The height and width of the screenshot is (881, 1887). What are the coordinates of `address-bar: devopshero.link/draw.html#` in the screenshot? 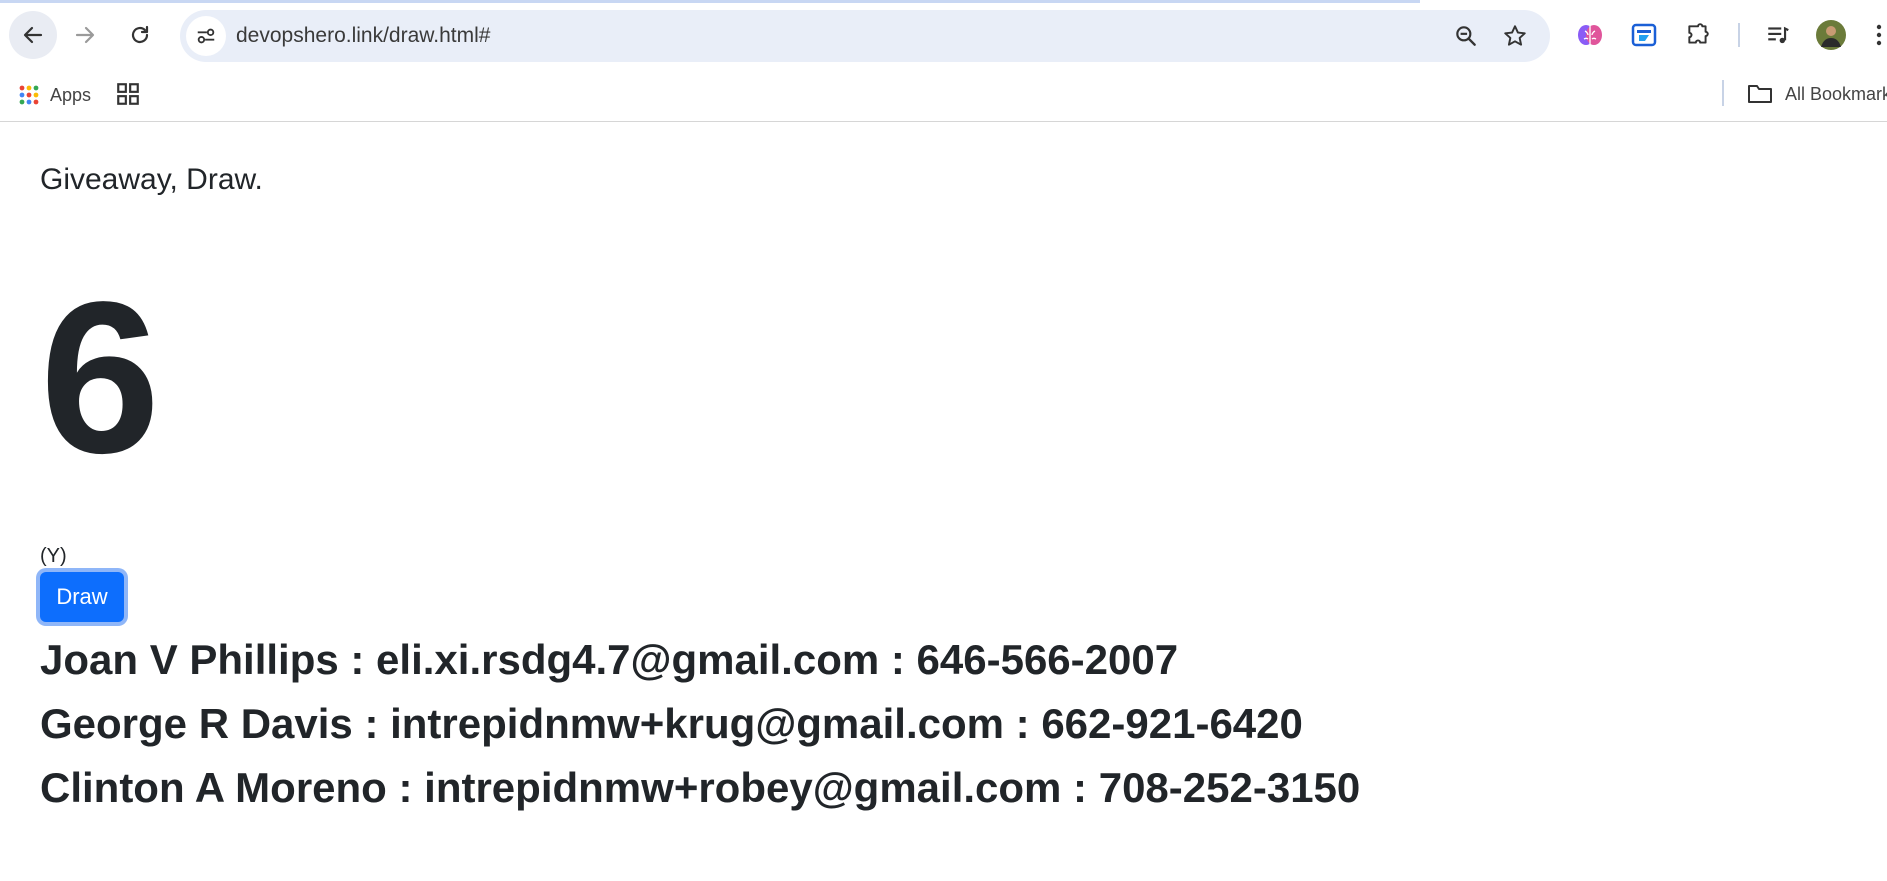 It's located at (865, 36).